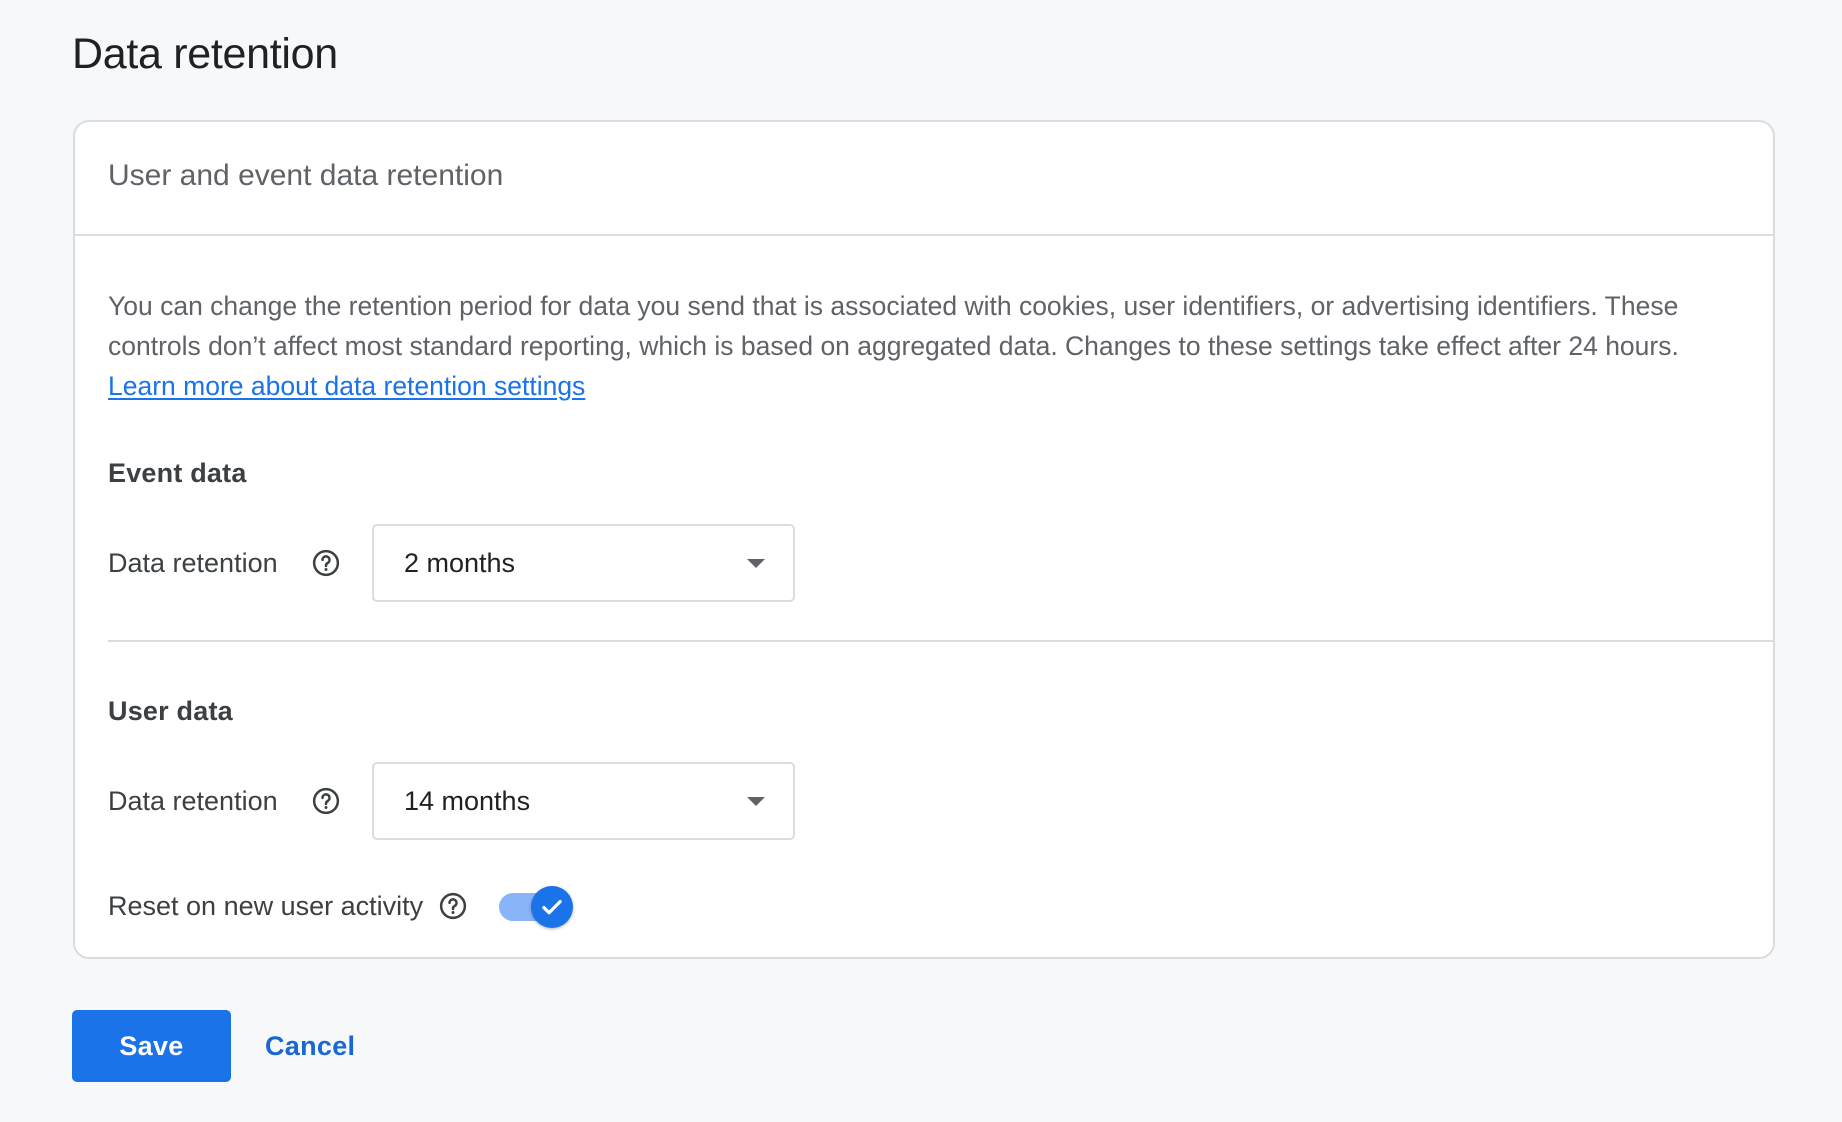  Describe the element at coordinates (940, 641) in the screenshot. I see `section-divider` at that location.